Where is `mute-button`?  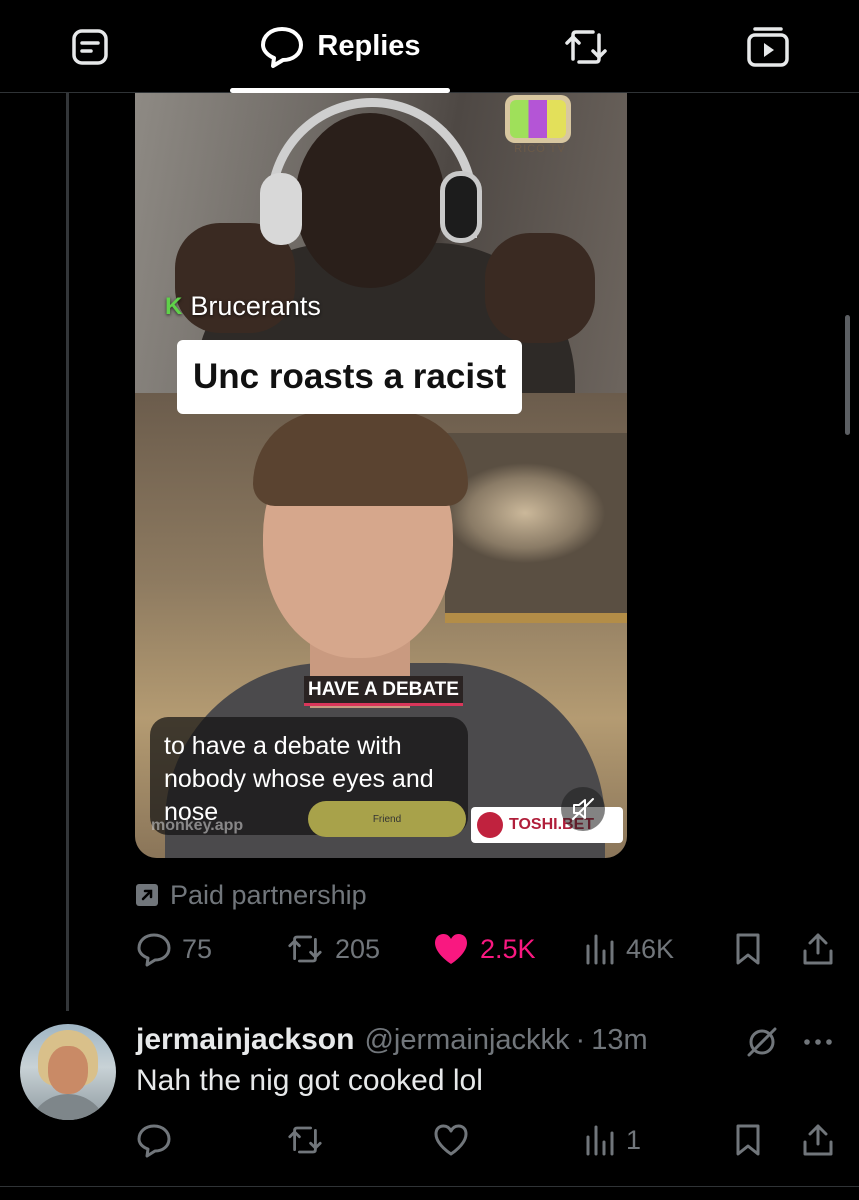 mute-button is located at coordinates (583, 809).